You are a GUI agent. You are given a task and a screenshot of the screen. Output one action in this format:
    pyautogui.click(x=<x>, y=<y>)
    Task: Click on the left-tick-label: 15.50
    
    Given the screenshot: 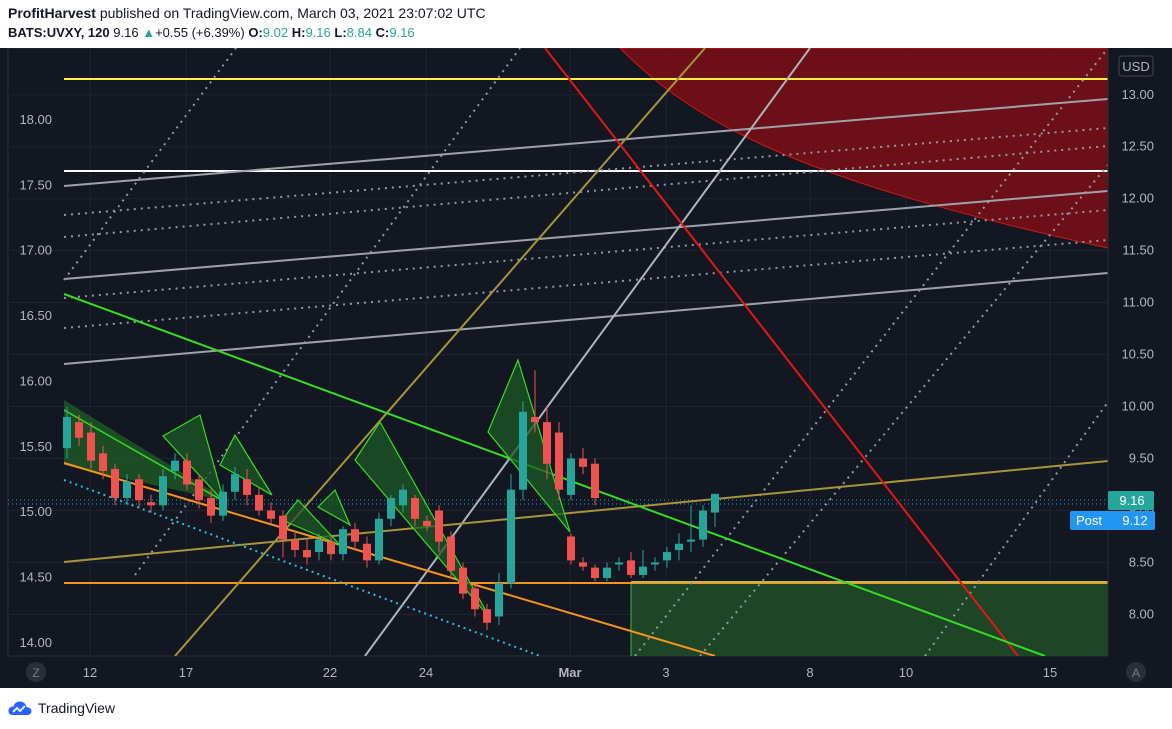 What is the action you would take?
    pyautogui.click(x=35, y=446)
    